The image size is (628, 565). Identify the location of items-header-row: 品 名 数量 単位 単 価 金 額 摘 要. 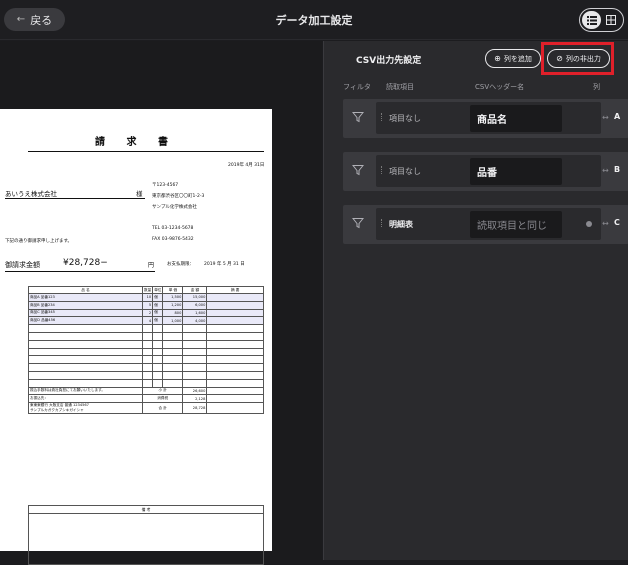
(146, 290).